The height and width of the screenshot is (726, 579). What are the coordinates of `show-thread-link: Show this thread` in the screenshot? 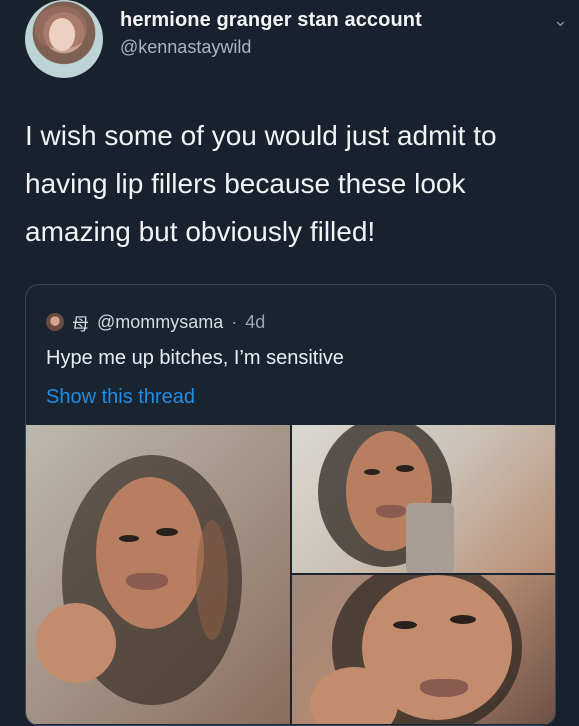 It's located at (120, 397).